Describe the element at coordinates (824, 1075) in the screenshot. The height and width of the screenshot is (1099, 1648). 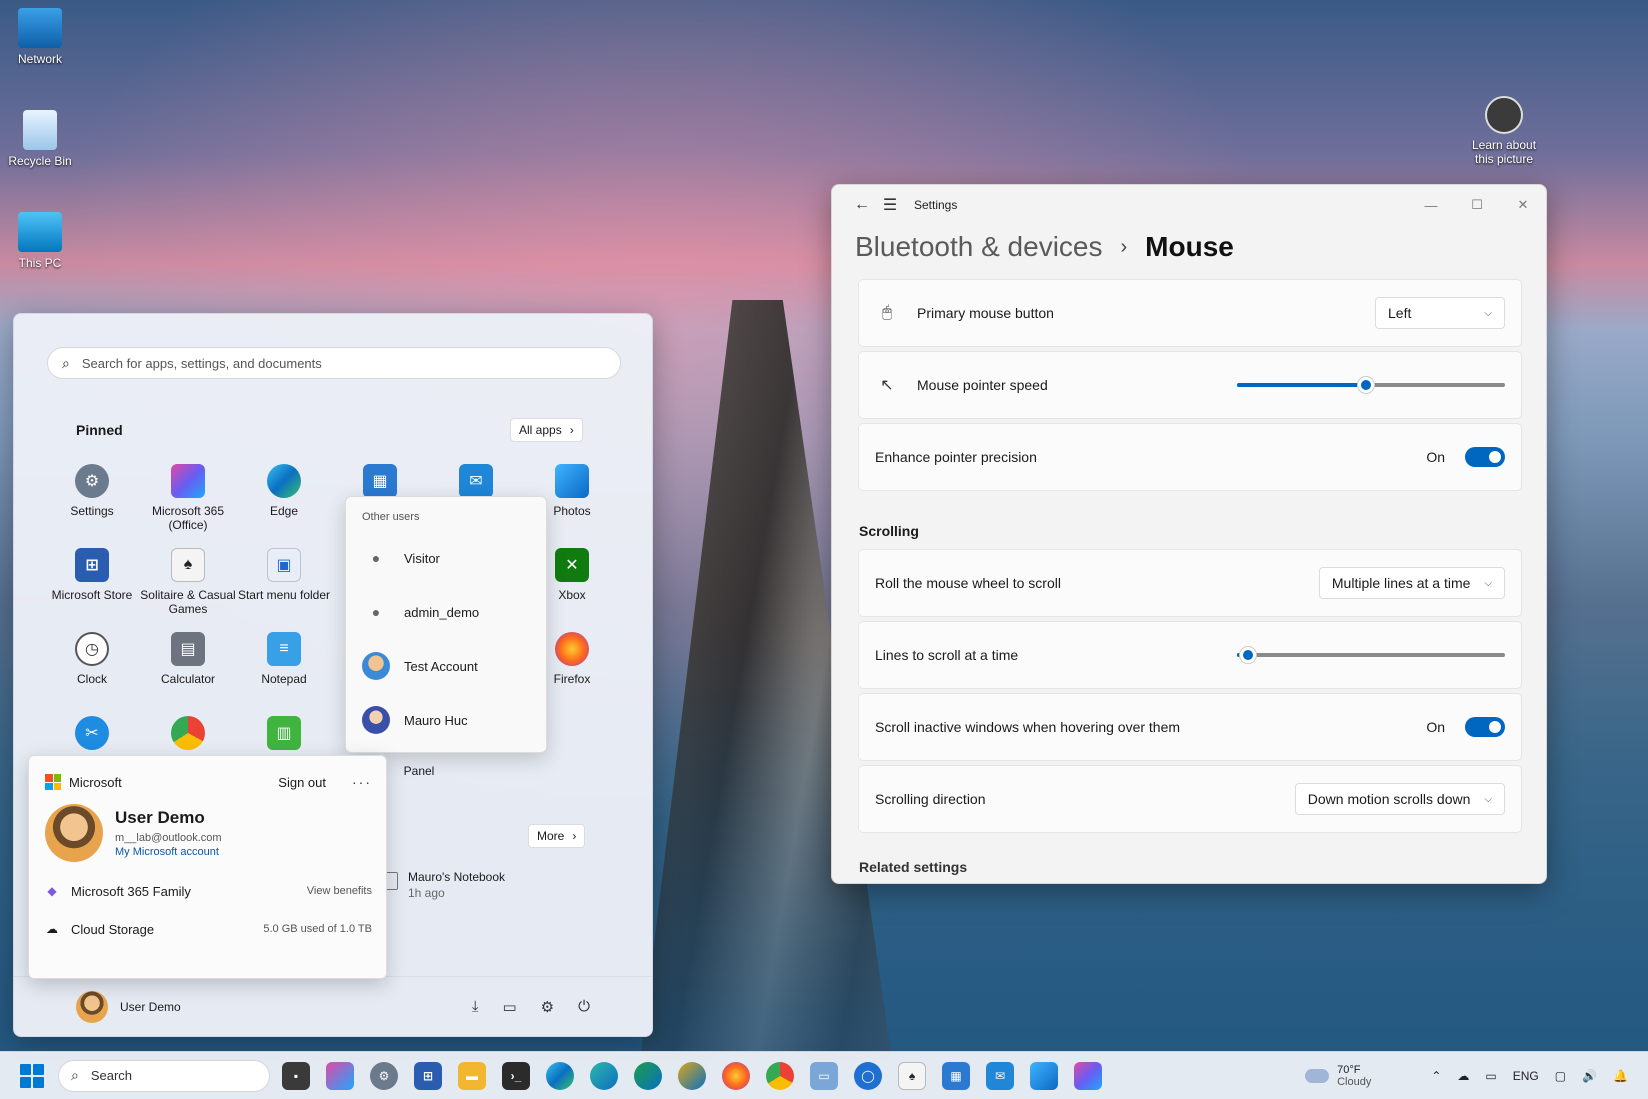
I see `remote-desktop-icon: ▭` at that location.